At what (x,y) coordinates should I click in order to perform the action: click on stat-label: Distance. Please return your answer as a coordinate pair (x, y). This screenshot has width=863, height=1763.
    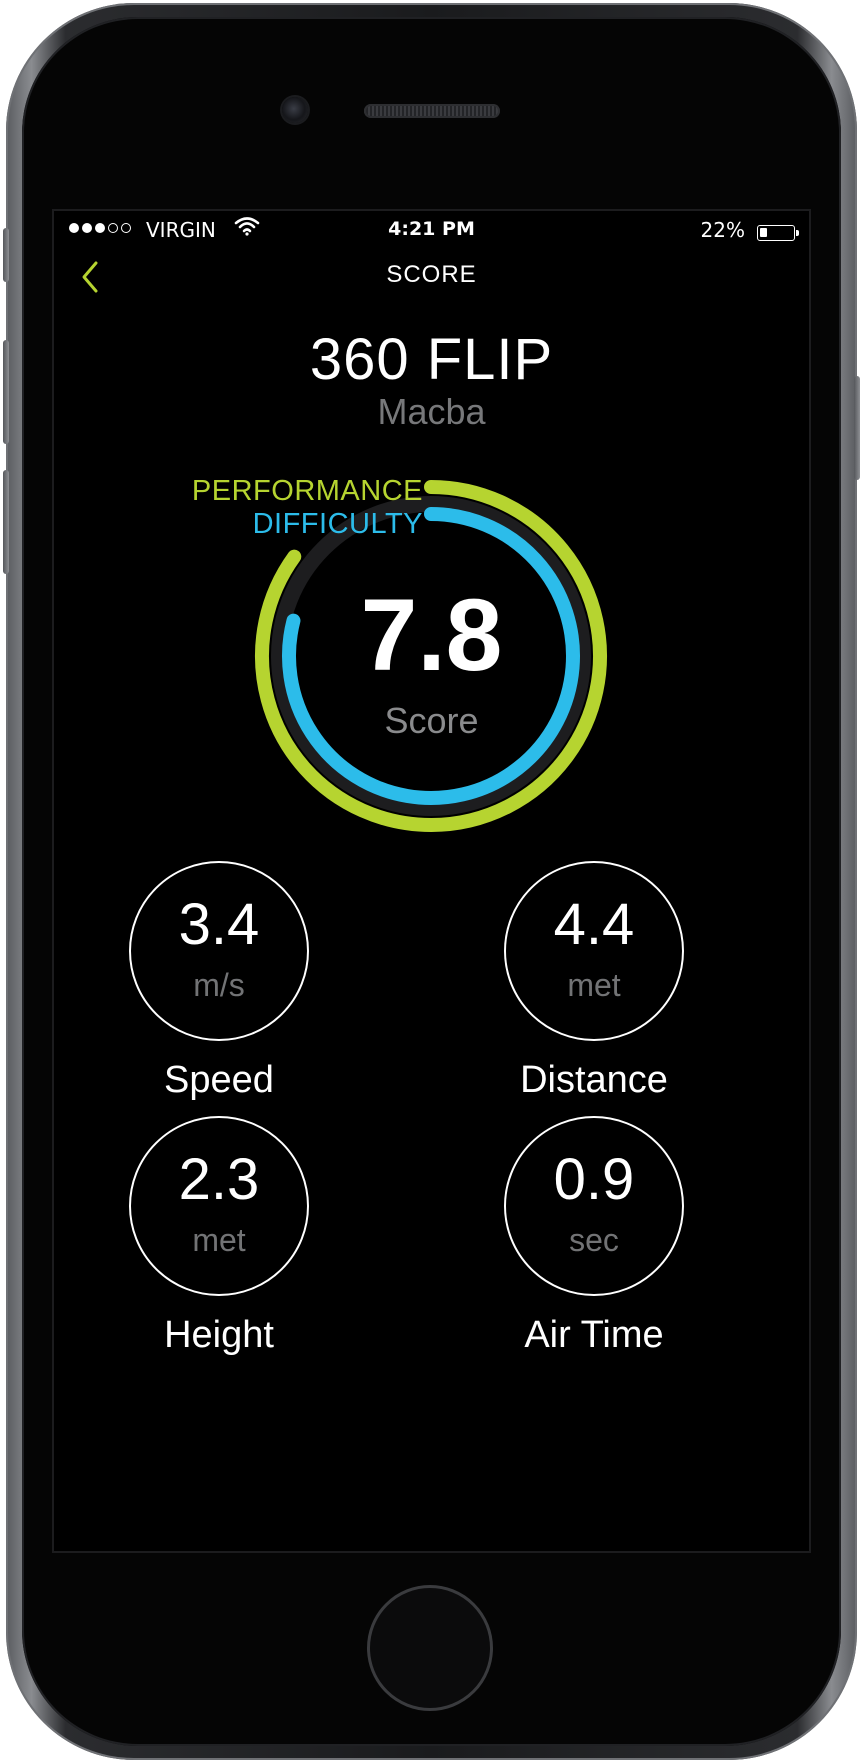
    Looking at the image, I should click on (594, 1080).